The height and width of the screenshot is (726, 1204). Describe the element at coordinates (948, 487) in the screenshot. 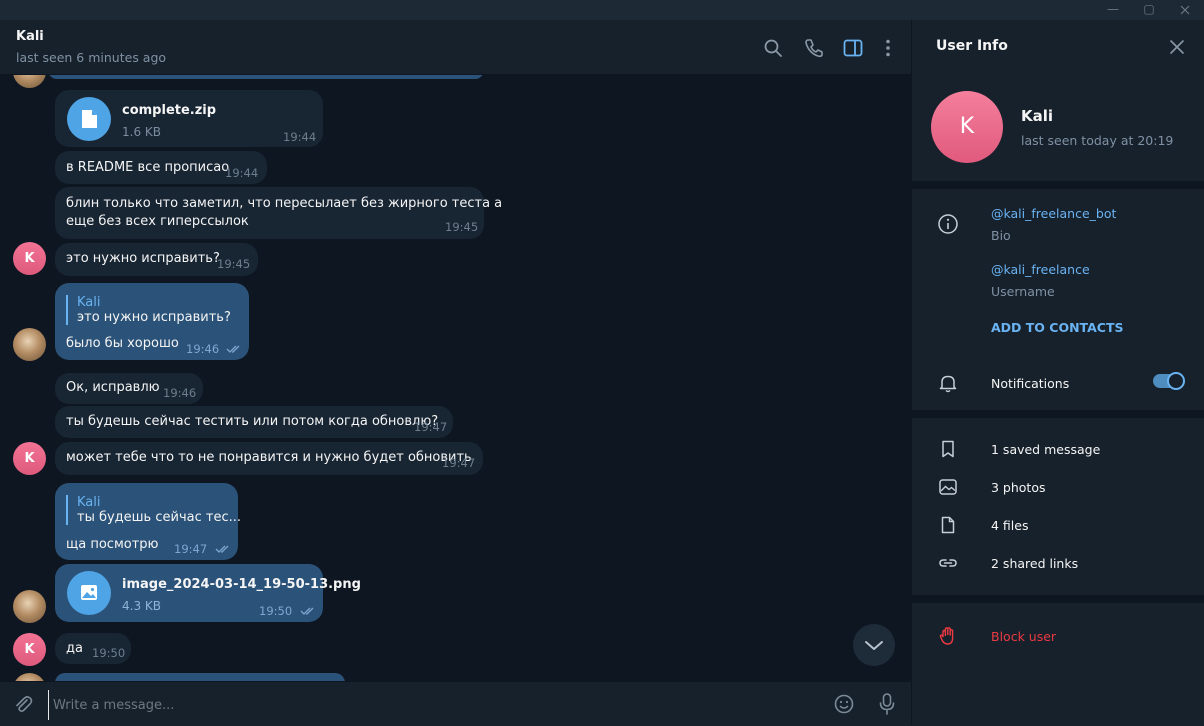

I see `photo-icon` at that location.